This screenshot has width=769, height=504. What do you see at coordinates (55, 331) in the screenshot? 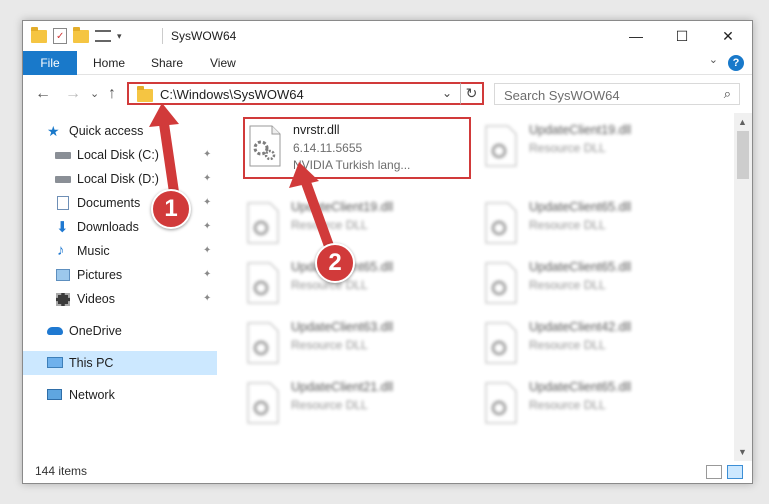
I see `cloud-icon` at bounding box center [55, 331].